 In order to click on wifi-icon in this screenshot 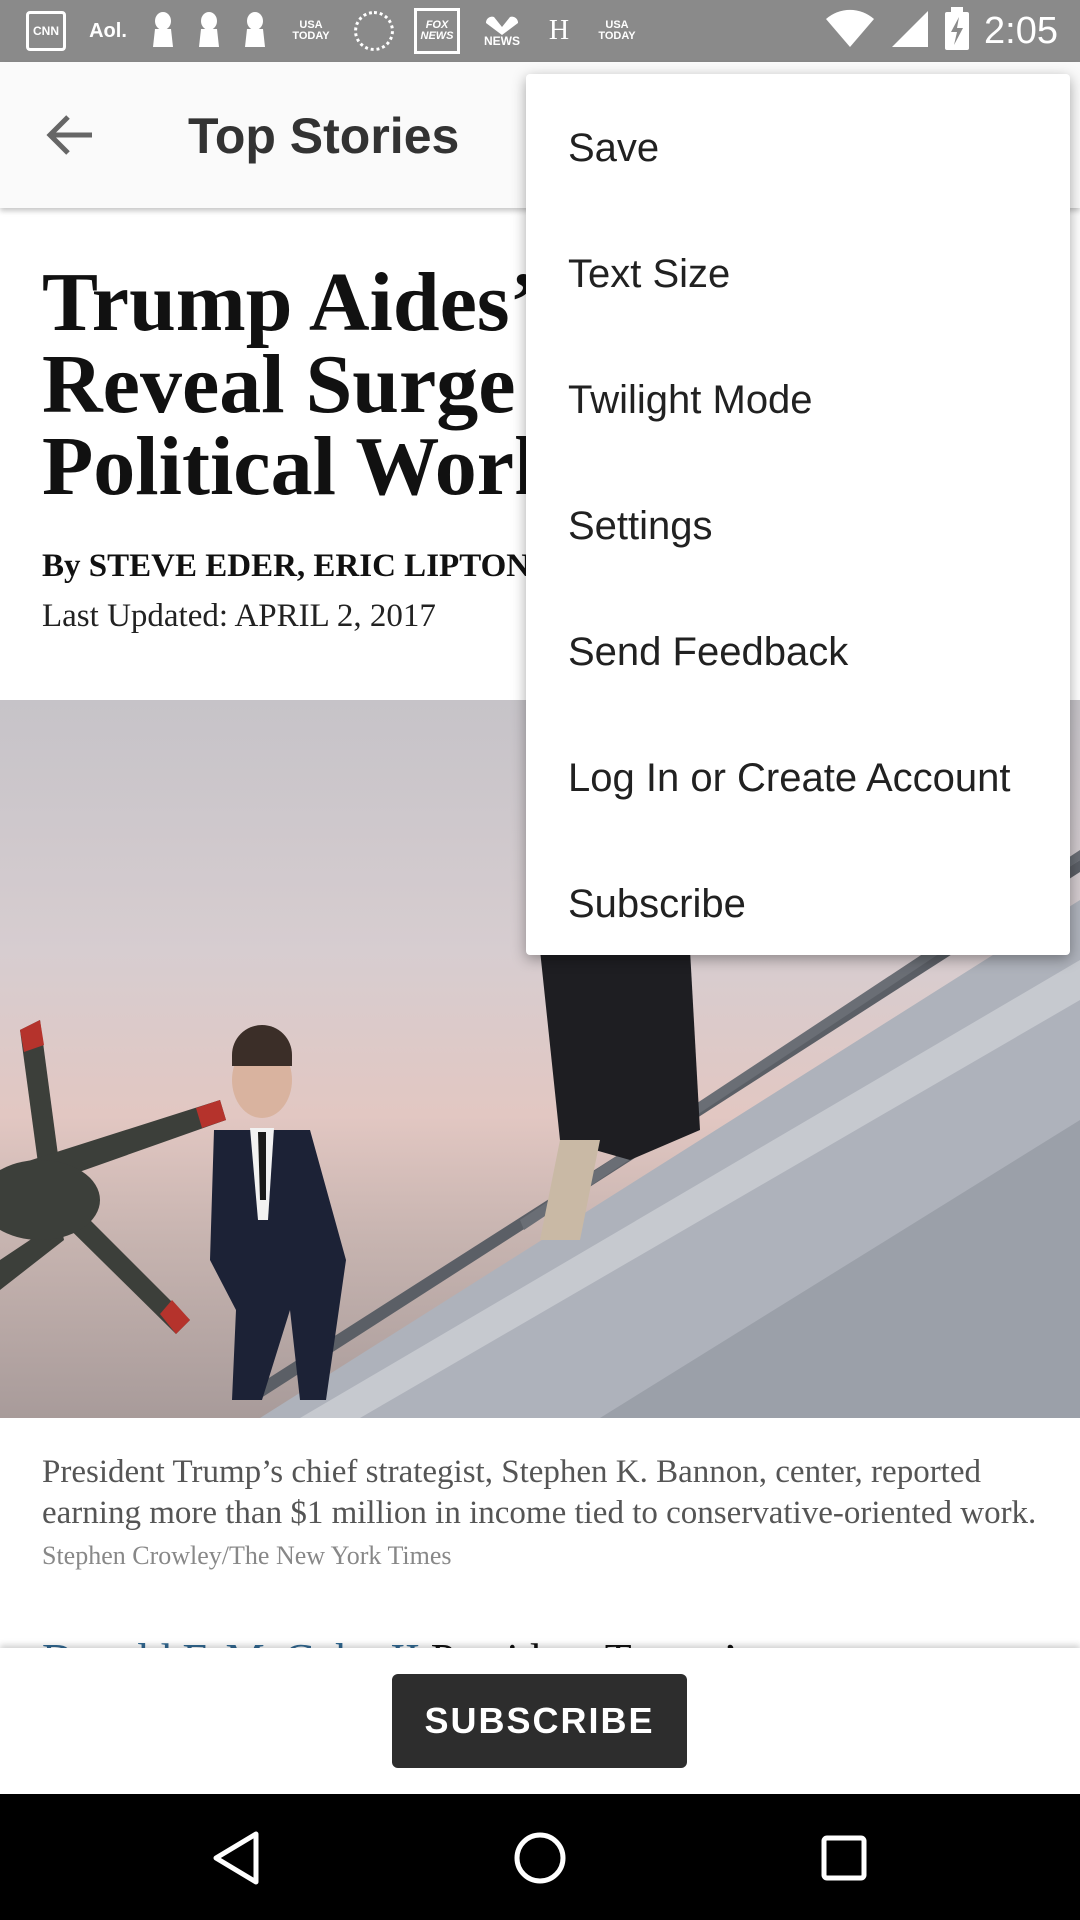, I will do `click(850, 31)`.